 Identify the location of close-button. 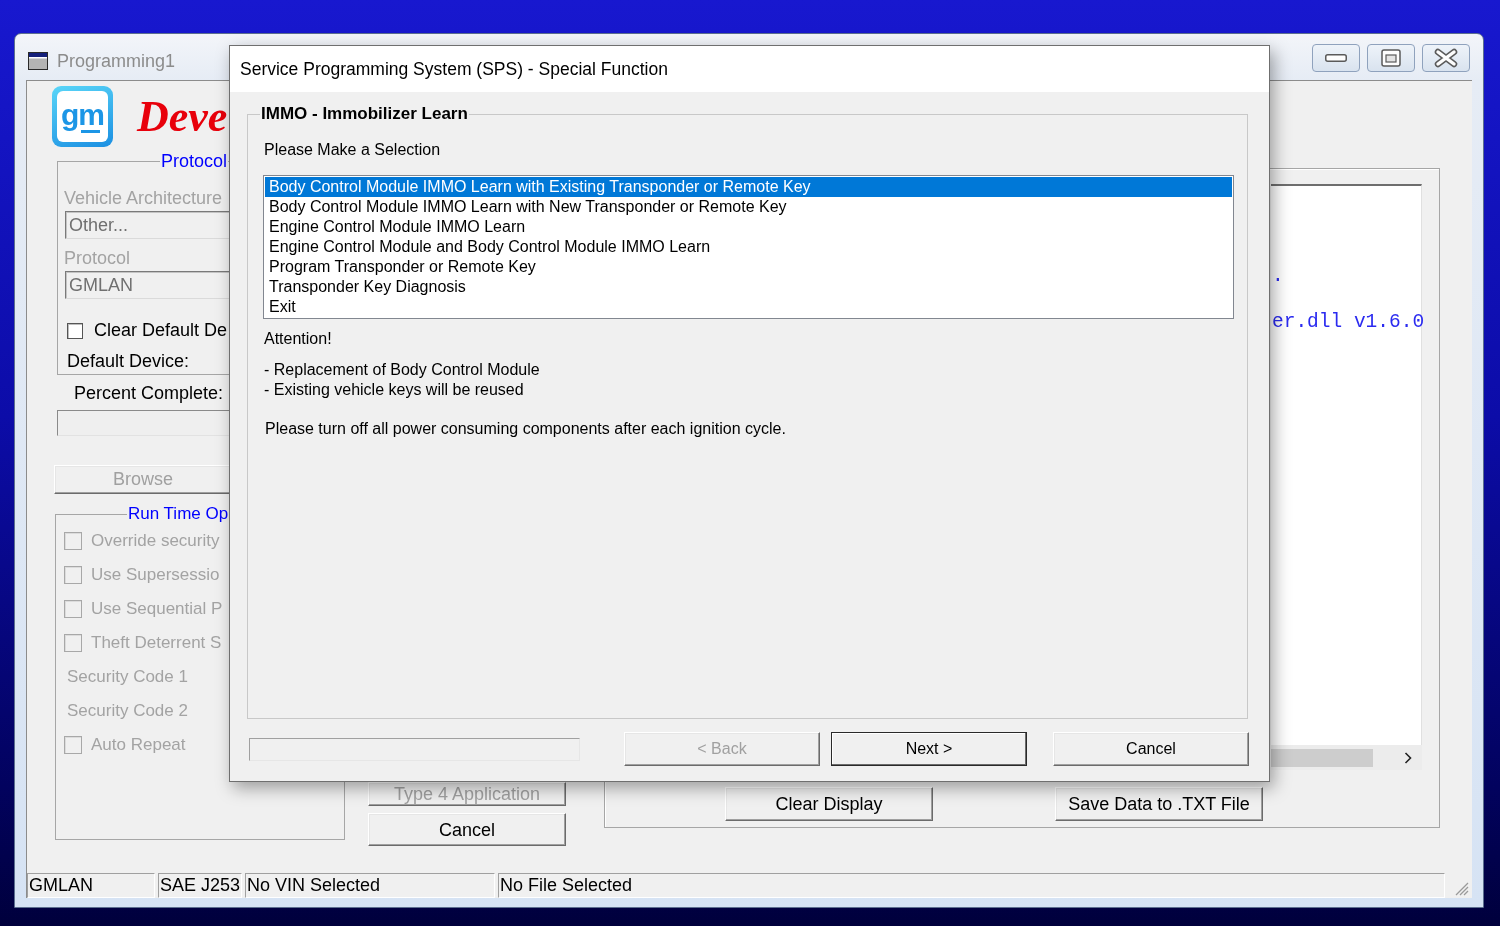
(1446, 58).